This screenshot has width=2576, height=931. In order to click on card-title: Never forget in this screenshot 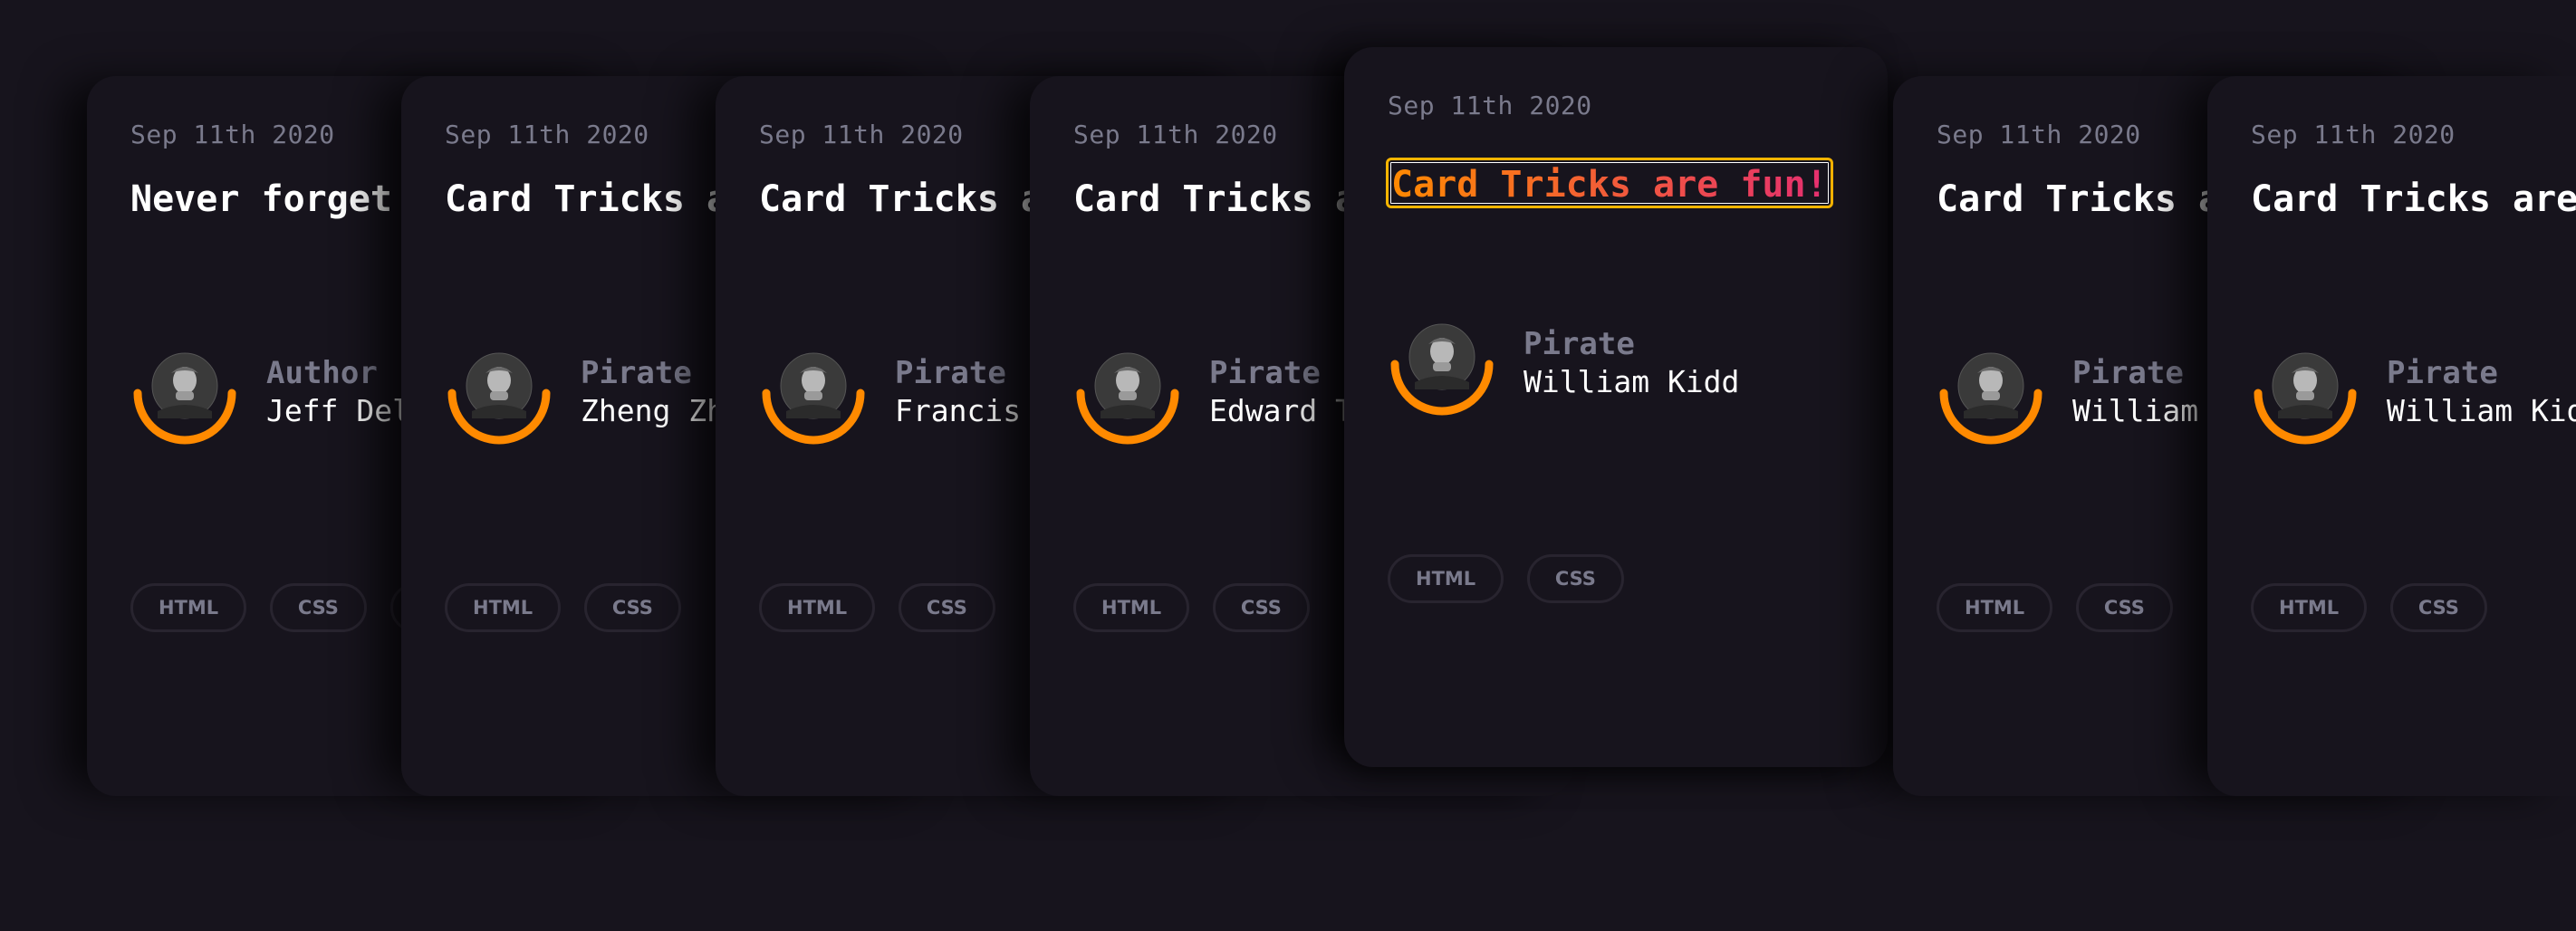, I will do `click(261, 199)`.